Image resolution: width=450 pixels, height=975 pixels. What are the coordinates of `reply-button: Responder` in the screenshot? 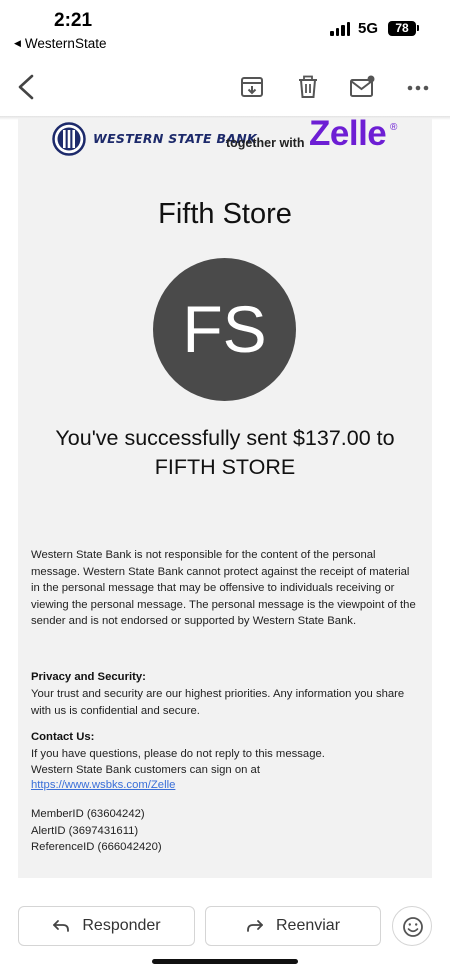 It's located at (106, 926).